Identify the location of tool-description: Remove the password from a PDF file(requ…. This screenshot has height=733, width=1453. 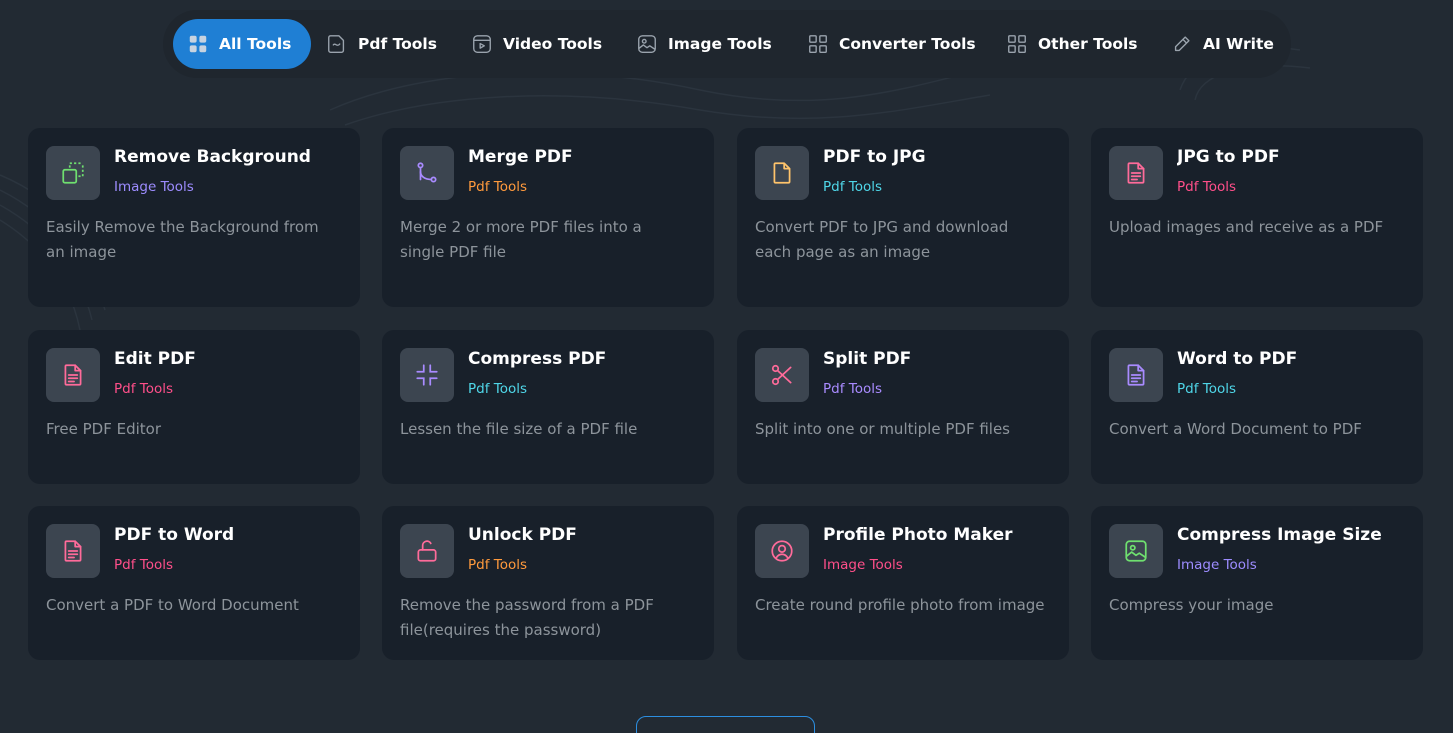
(527, 617).